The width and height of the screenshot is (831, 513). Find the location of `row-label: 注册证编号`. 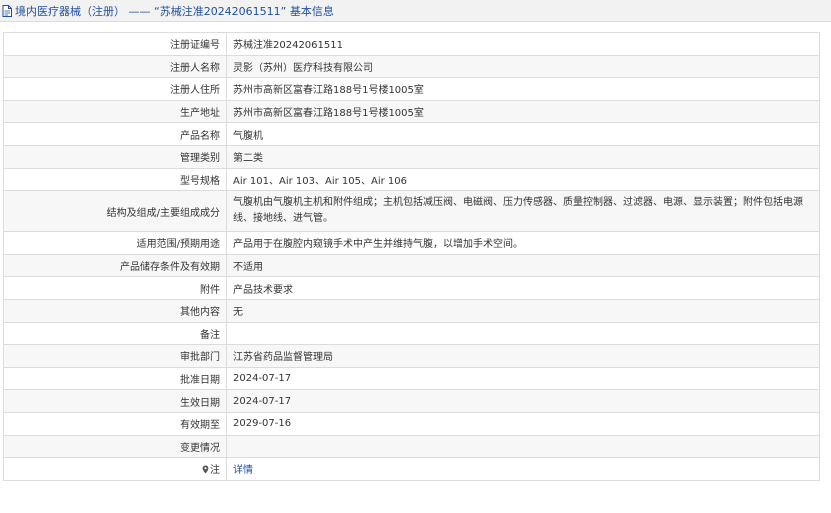

row-label: 注册证编号 is located at coordinates (115, 44).